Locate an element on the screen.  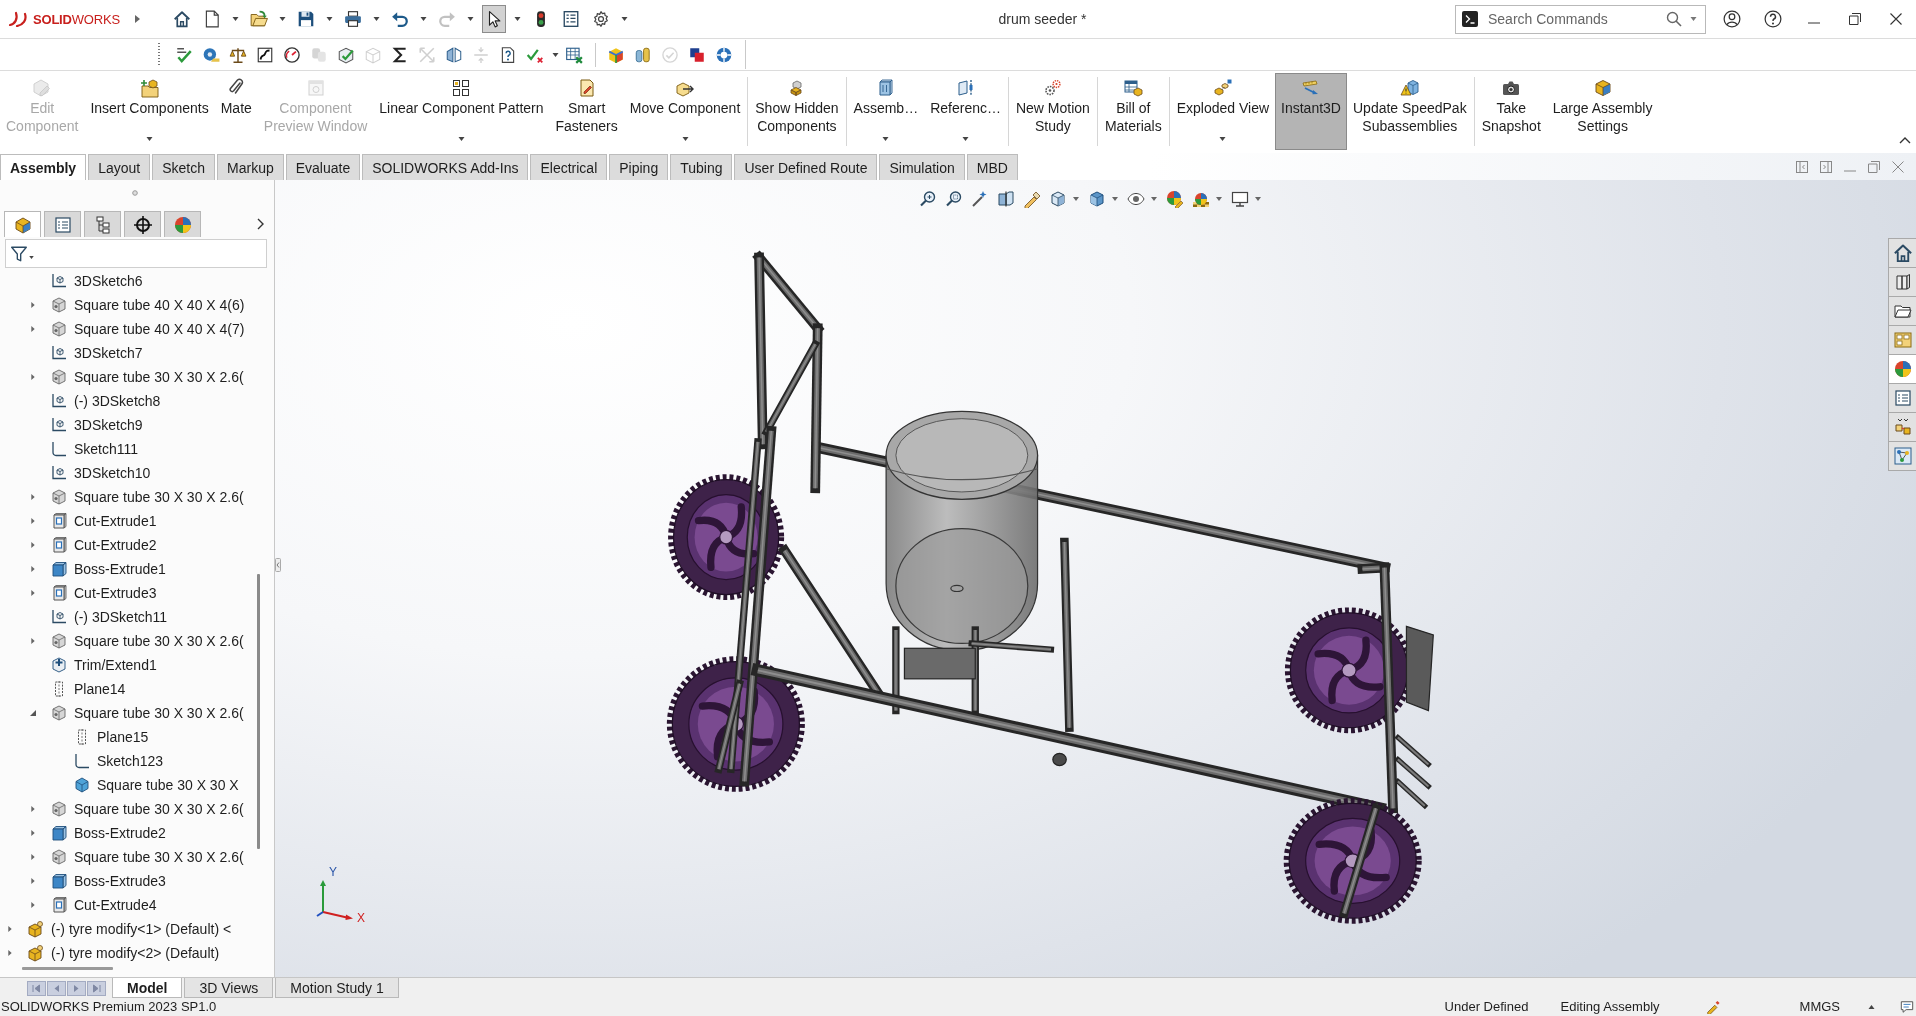
view-tab: Model is located at coordinates (147, 988).